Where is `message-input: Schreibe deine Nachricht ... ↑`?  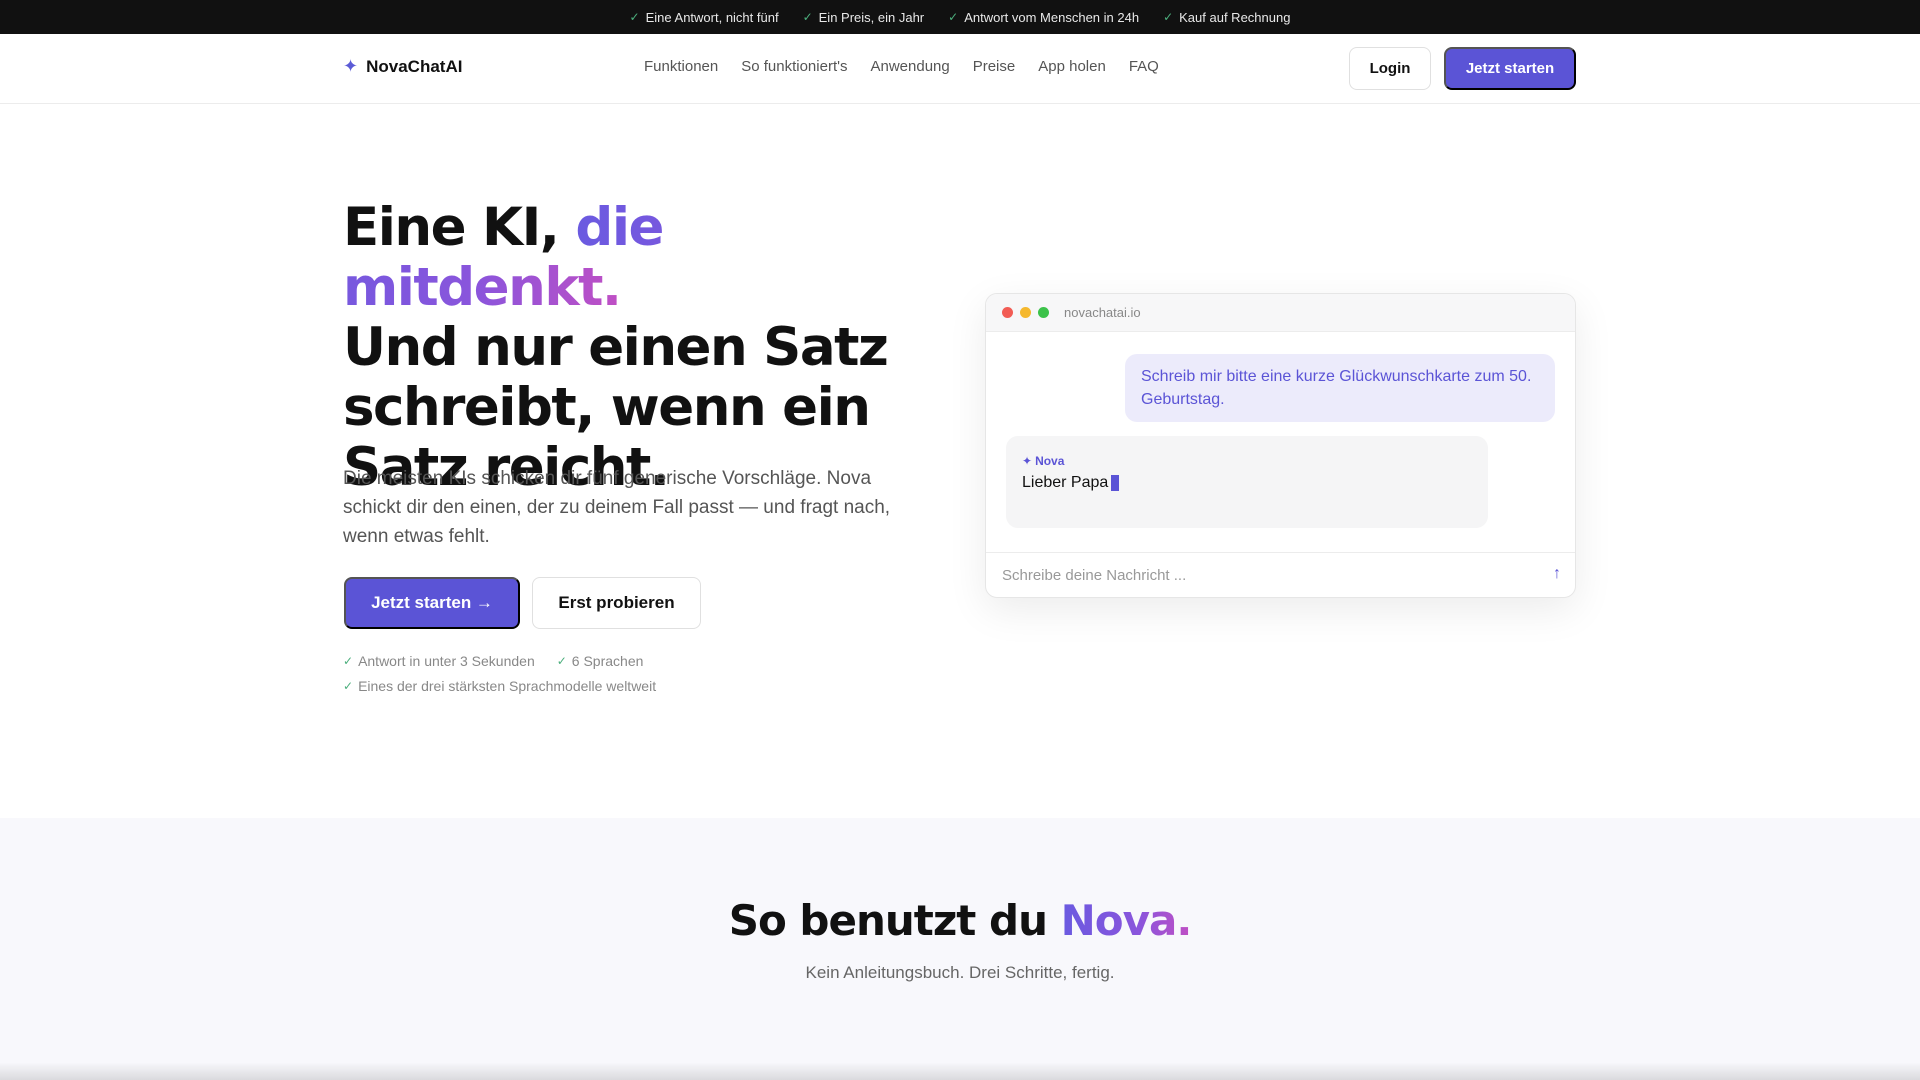 message-input: Schreibe deine Nachricht ... ↑ is located at coordinates (1280, 574).